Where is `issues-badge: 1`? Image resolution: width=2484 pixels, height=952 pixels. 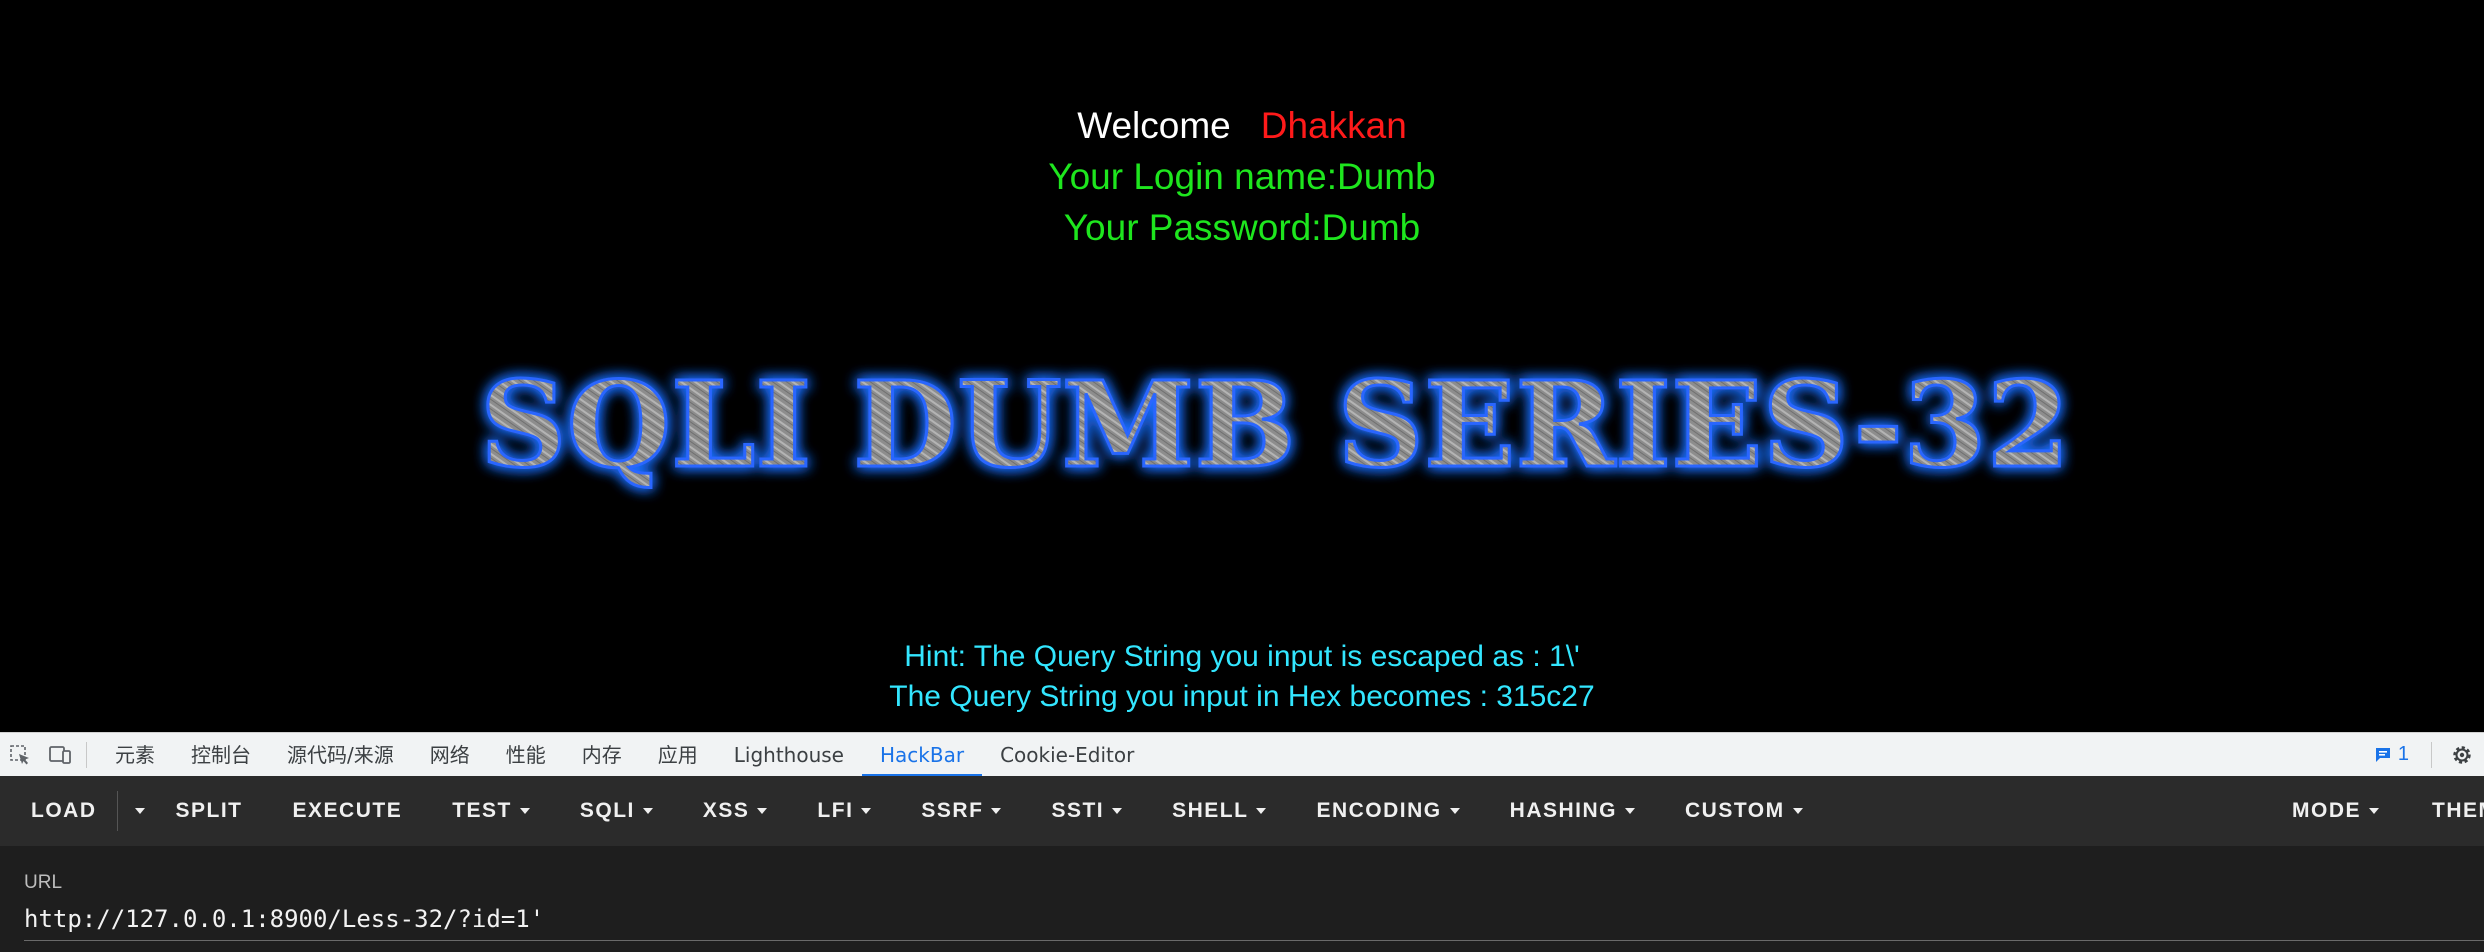
issues-badge: 1 is located at coordinates (2391, 754).